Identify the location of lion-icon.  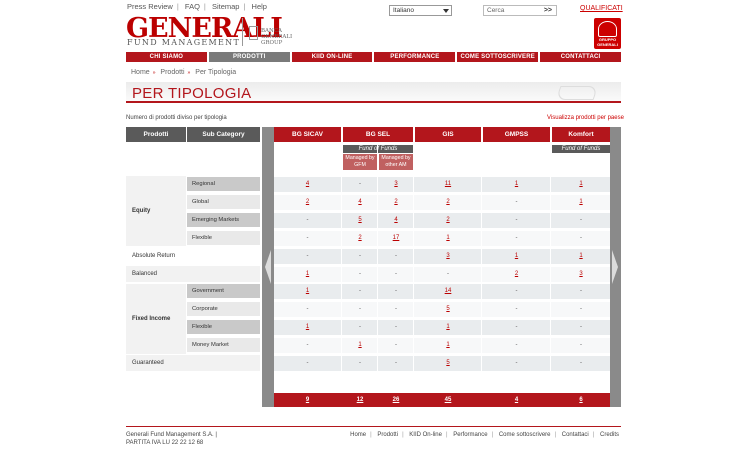
(607, 29).